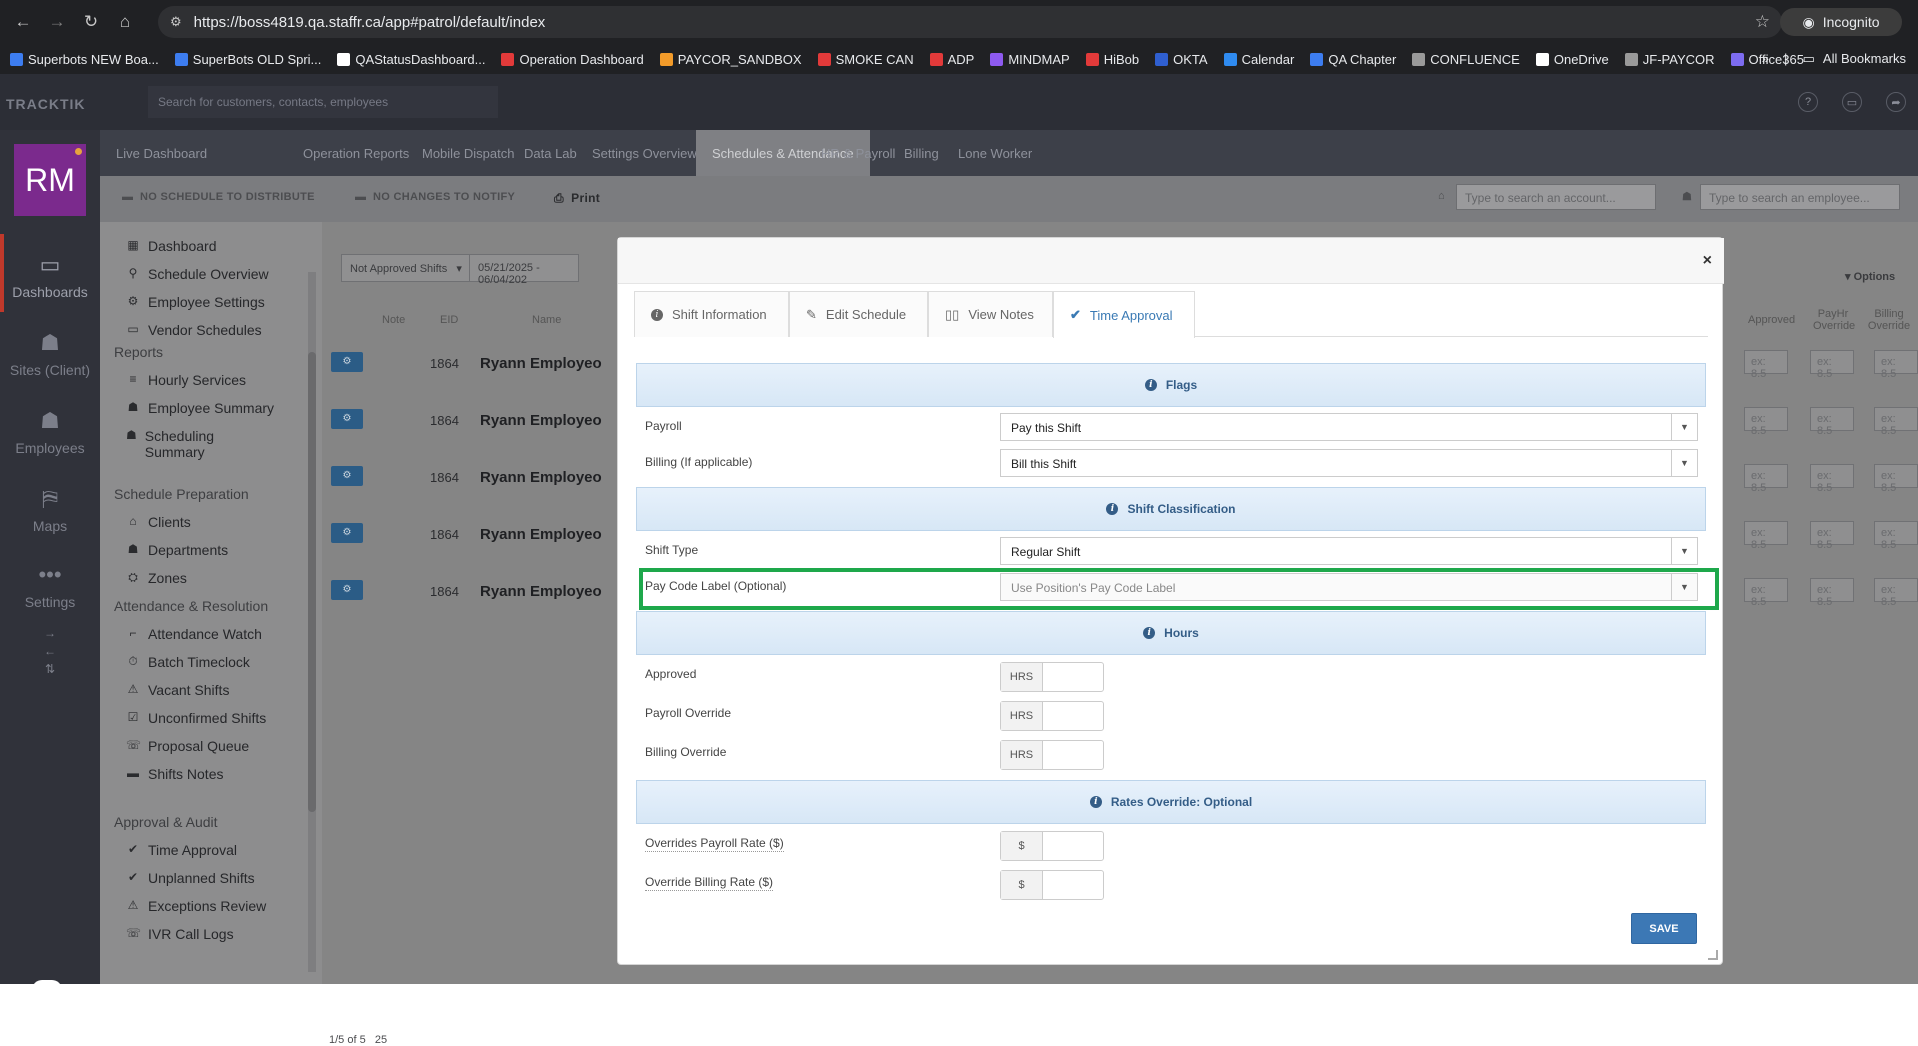 The image size is (1918, 1046). I want to click on sidebar-item-employee-settings: ⚙ Employee Settings, so click(195, 302).